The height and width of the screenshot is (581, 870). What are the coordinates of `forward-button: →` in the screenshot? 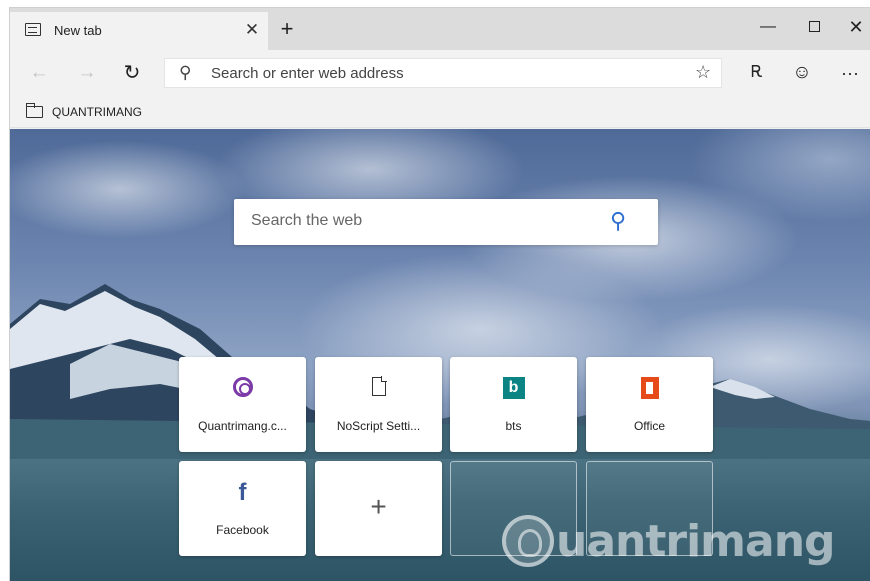 It's located at (87, 73).